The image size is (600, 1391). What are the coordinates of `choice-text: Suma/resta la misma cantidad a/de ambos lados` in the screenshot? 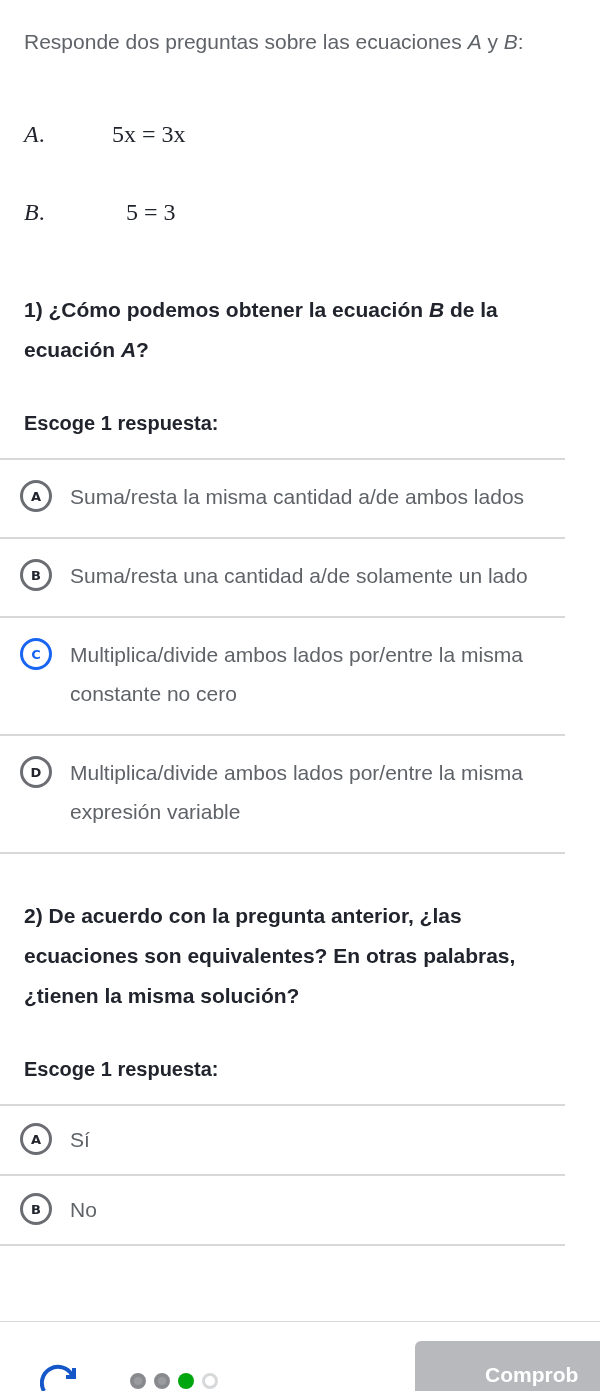 It's located at (297, 496).